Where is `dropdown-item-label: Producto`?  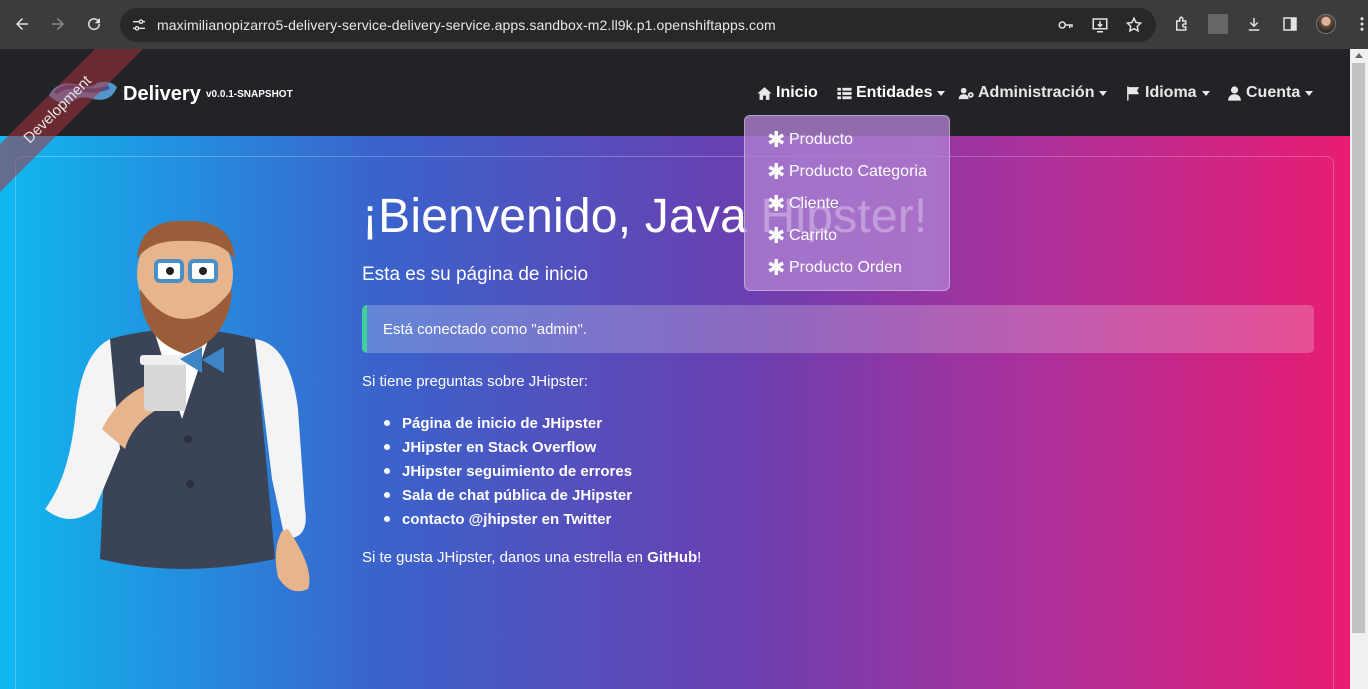 dropdown-item-label: Producto is located at coordinates (821, 139).